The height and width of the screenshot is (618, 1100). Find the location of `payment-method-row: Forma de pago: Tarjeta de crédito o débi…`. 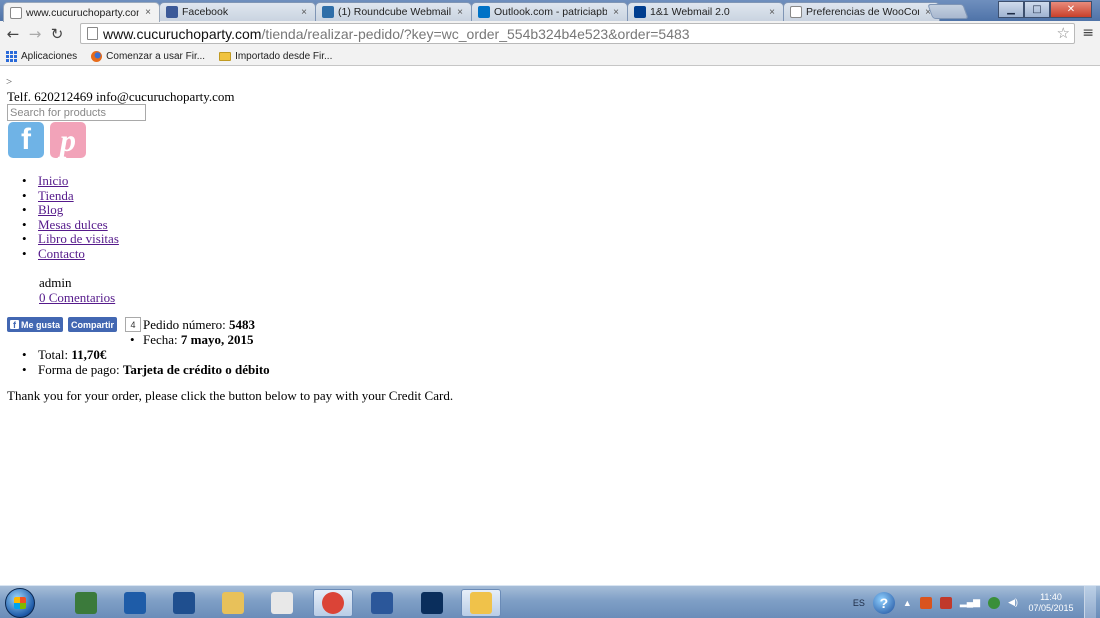

payment-method-row: Forma de pago: Tarjeta de crédito o débi… is located at coordinates (146, 369).